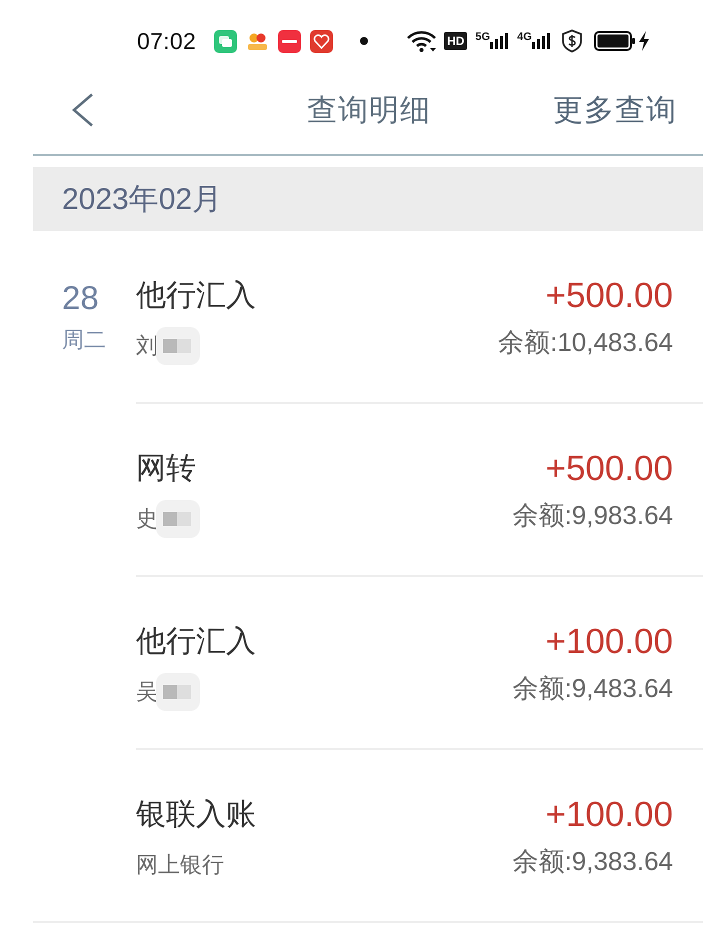 The height and width of the screenshot is (935, 720). Describe the element at coordinates (592, 861) in the screenshot. I see `balance-text: 余额:9,383.64` at that location.